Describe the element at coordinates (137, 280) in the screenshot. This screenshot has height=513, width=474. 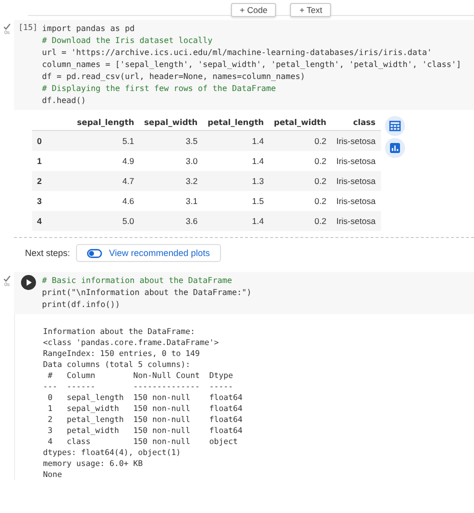
I see `code-comment: # Basic information about the DataFrame` at that location.